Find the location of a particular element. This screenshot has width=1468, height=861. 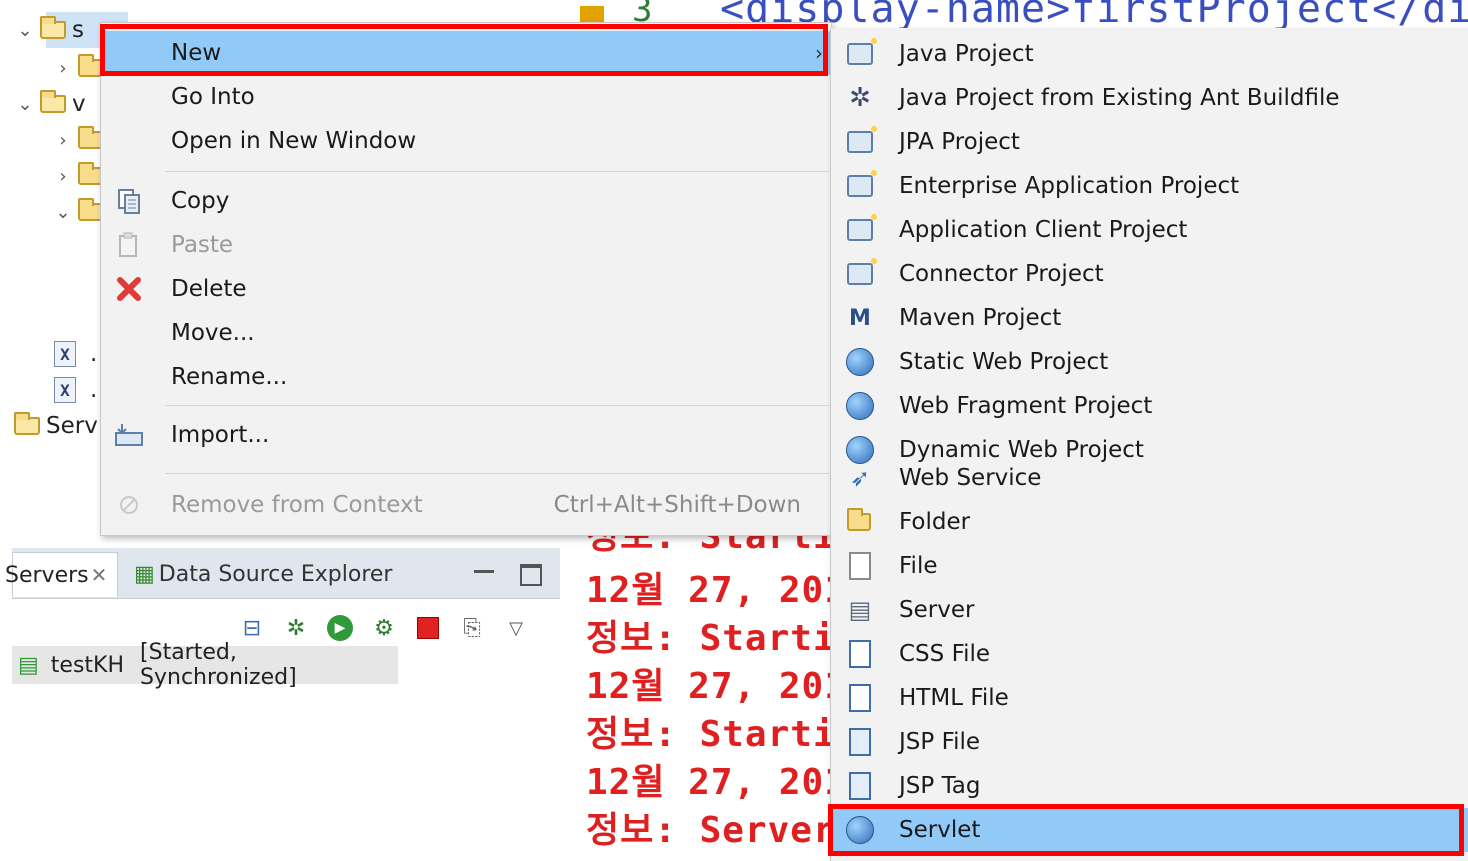

editor-code-line: <display-name>firstProject</dis is located at coordinates (1094, 15).